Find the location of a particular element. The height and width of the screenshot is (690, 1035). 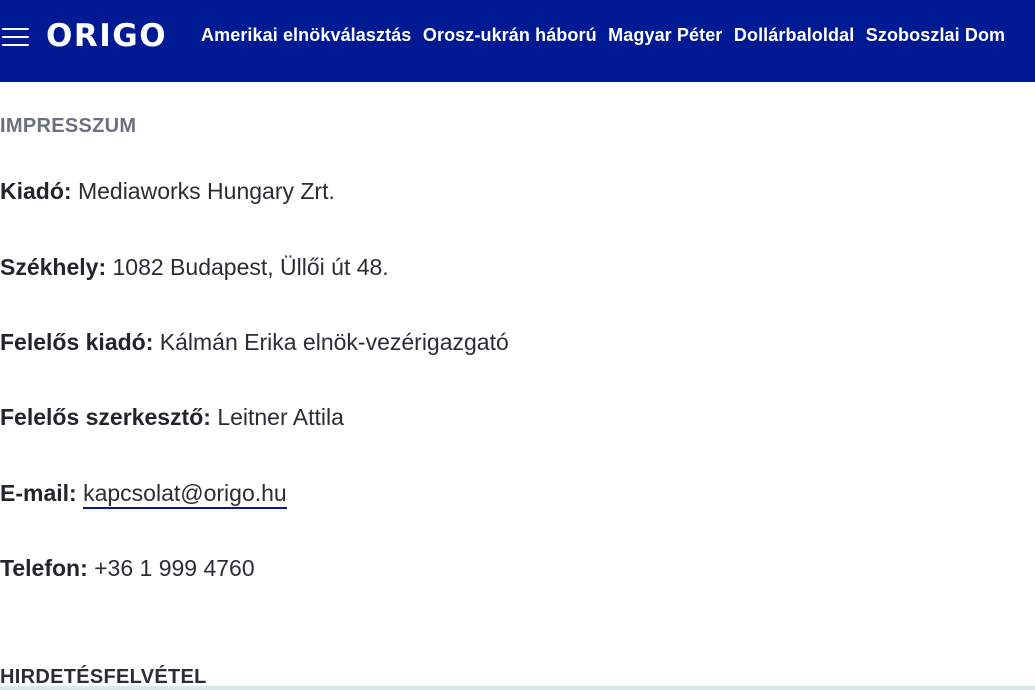

info-row-szekhely: Székhely: 1082 Budapest, Üllői út 48. is located at coordinates (194, 267).